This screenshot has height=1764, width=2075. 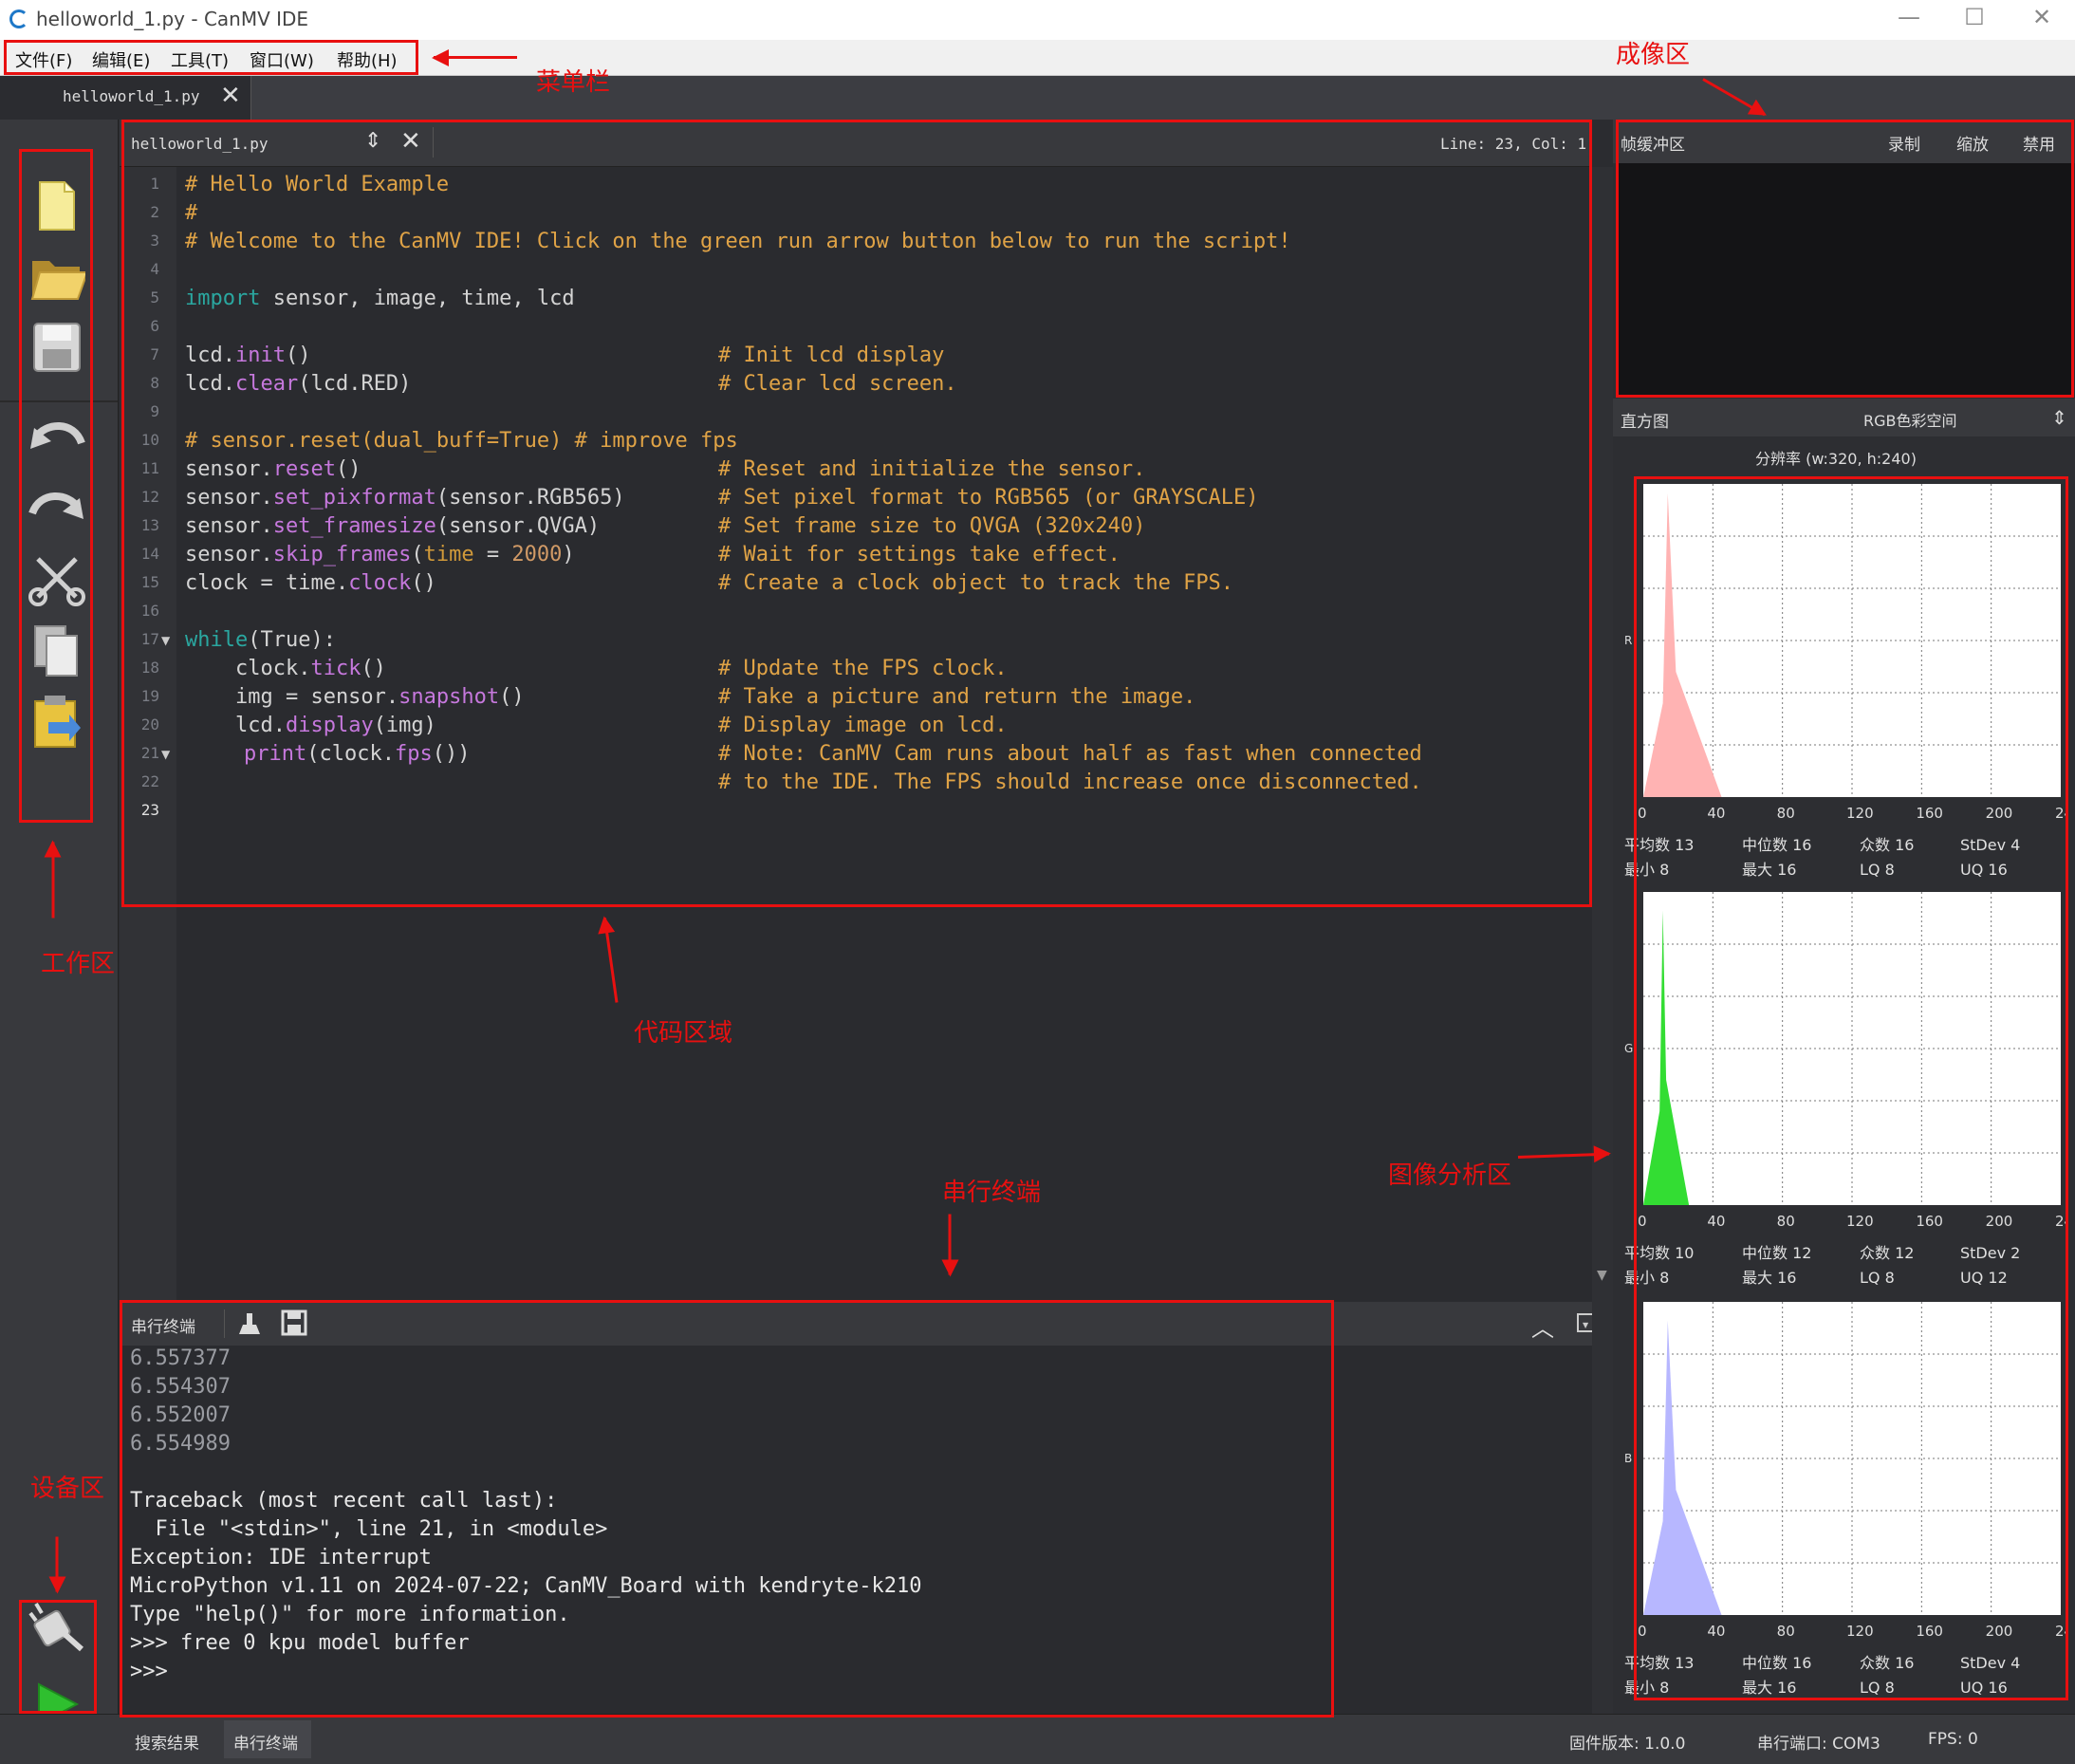 What do you see at coordinates (727, 1509) in the screenshot?
I see `annotation-box-serial` at bounding box center [727, 1509].